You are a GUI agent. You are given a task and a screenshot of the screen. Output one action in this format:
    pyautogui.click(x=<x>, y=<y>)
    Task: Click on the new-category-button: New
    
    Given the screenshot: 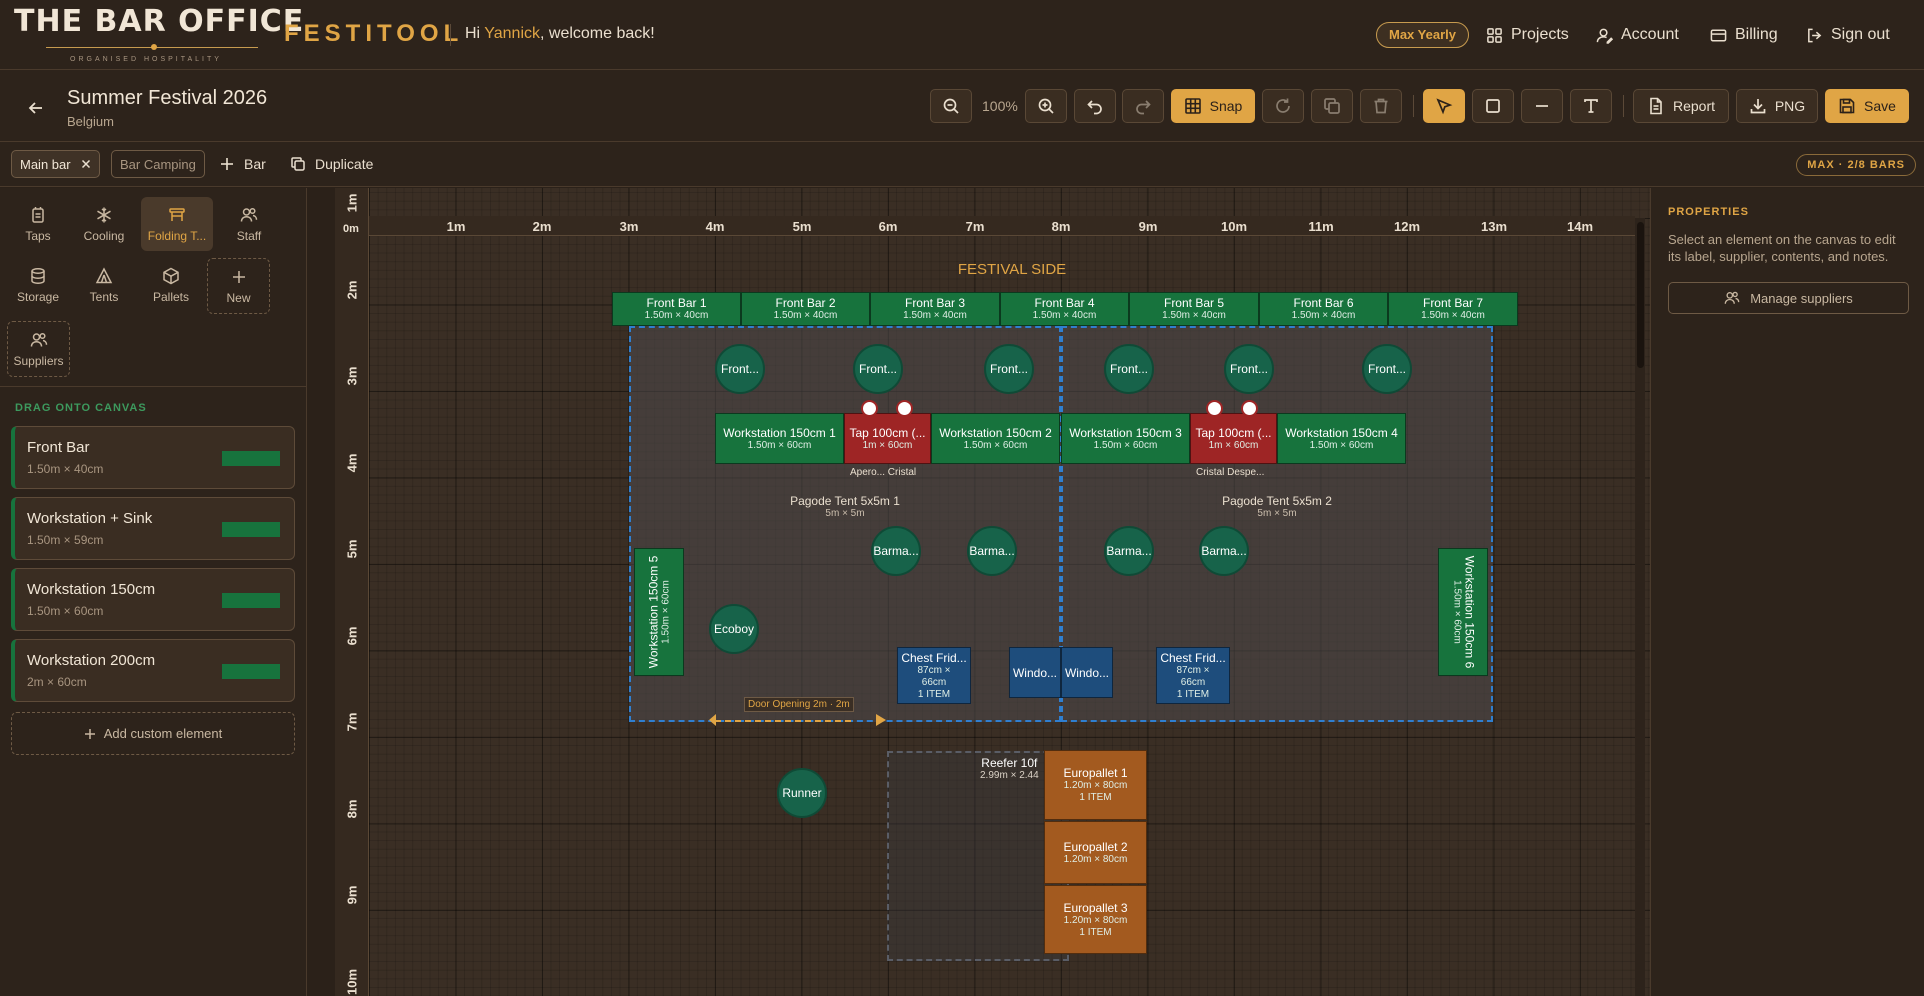 What is the action you would take?
    pyautogui.click(x=238, y=286)
    